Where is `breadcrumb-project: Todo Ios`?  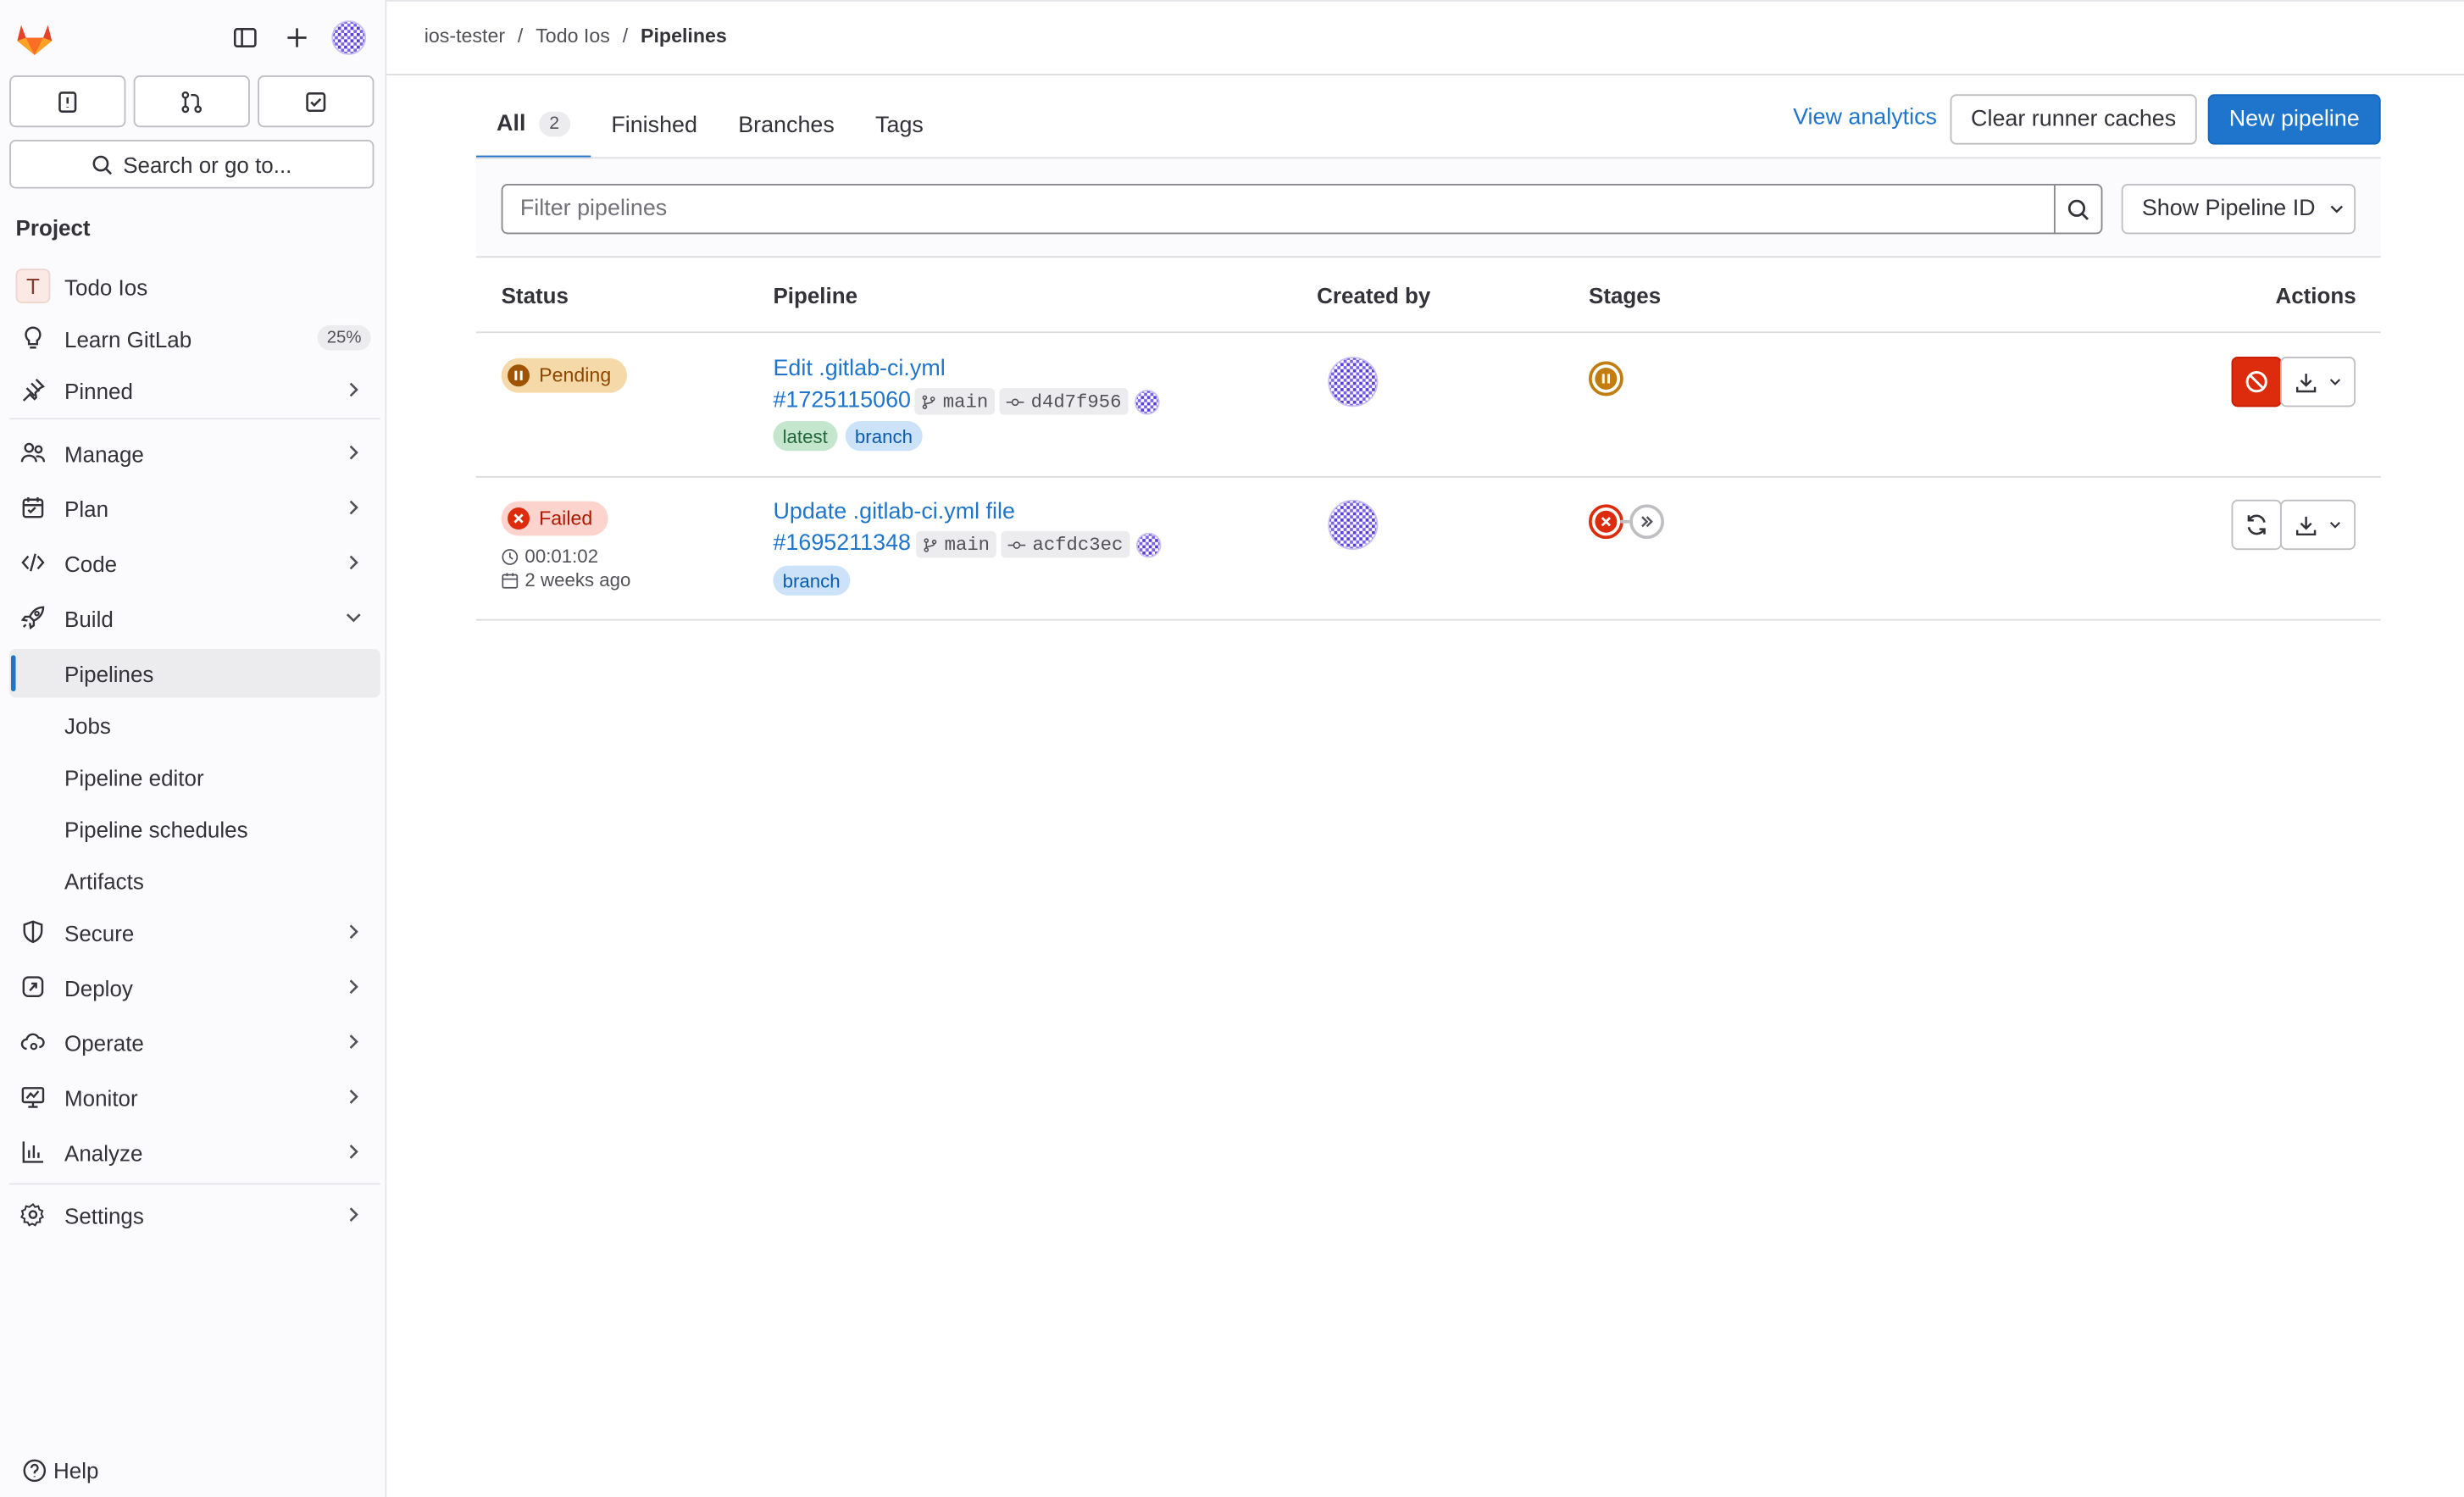
breadcrumb-project: Todo Ios is located at coordinates (573, 36).